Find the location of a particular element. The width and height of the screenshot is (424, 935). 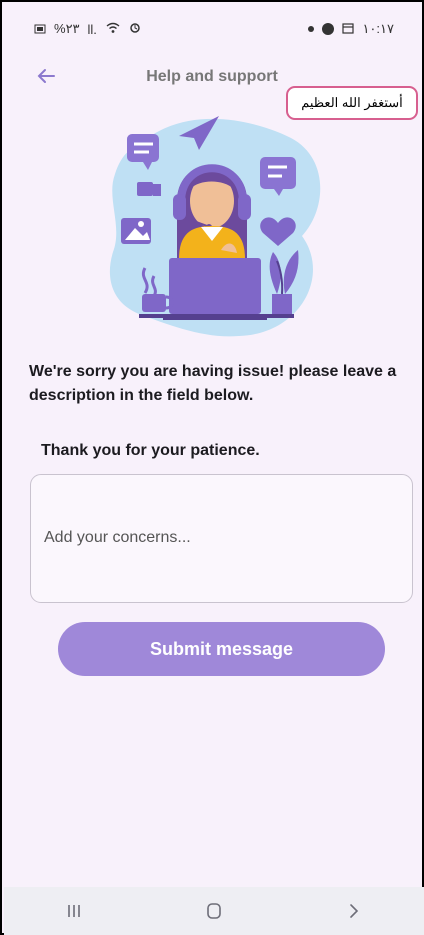

back-button is located at coordinates (46, 76).